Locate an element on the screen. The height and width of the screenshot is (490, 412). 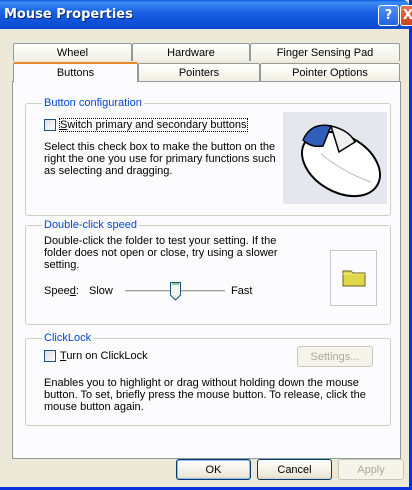
clicklock-title: ClickLock is located at coordinates (68, 338).